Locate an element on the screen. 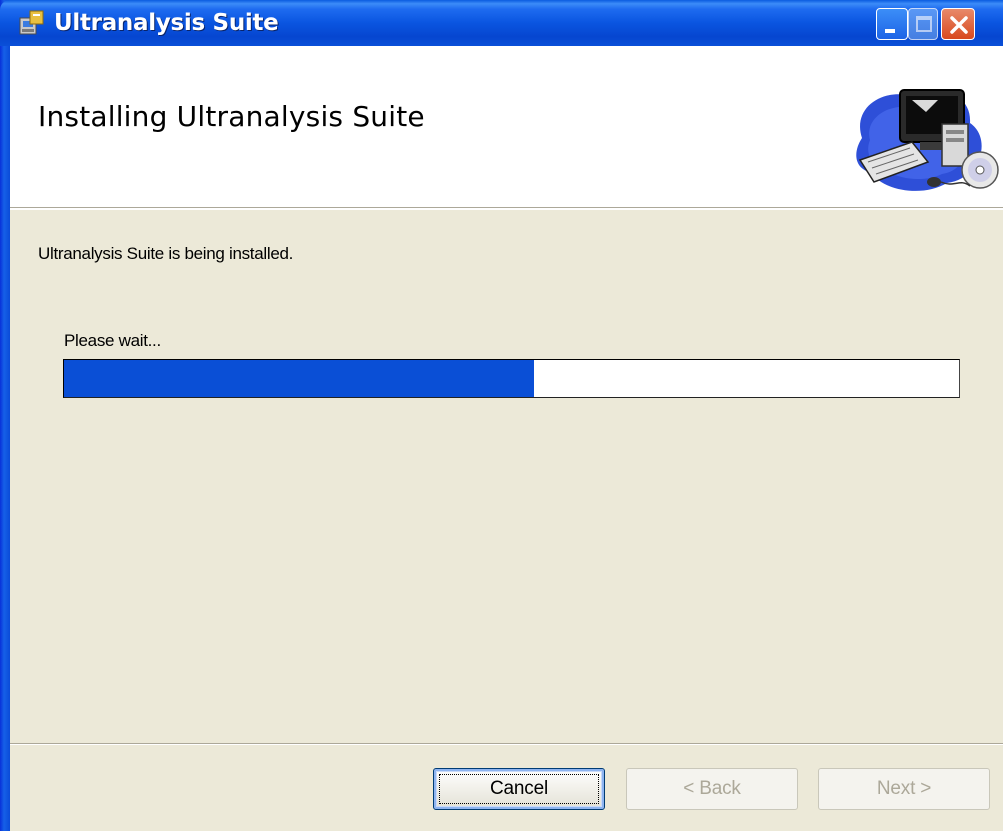 This screenshot has width=1003, height=831. install-progress-bar is located at coordinates (511, 378).